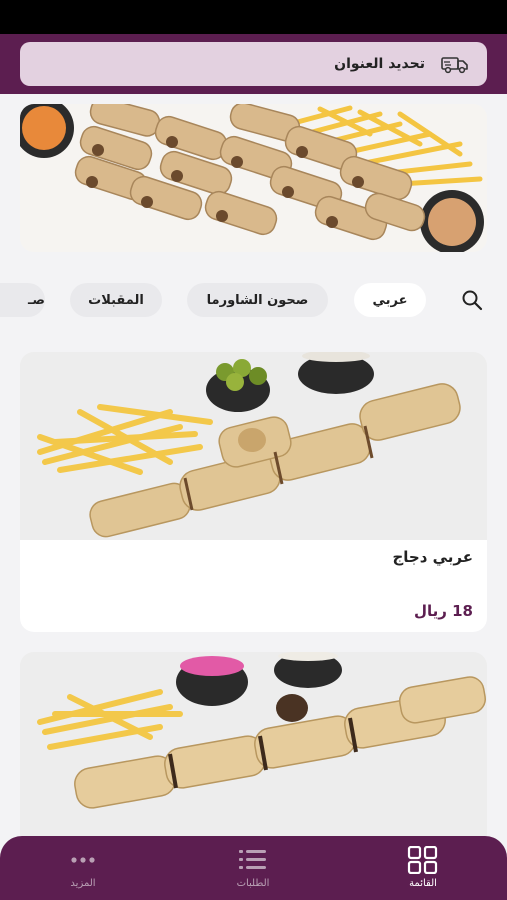  What do you see at coordinates (472, 300) in the screenshot?
I see `search-icon` at bounding box center [472, 300].